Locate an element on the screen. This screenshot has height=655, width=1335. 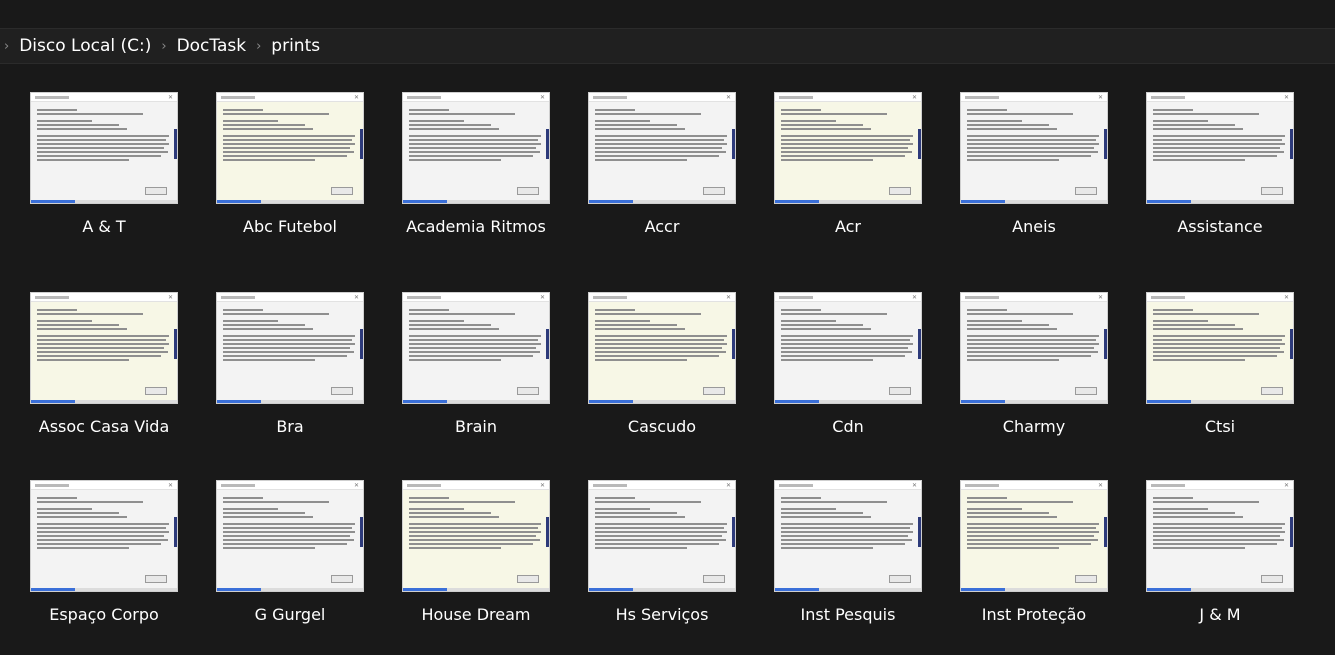
file-item: ✕ House Dream is located at coordinates (476, 560).